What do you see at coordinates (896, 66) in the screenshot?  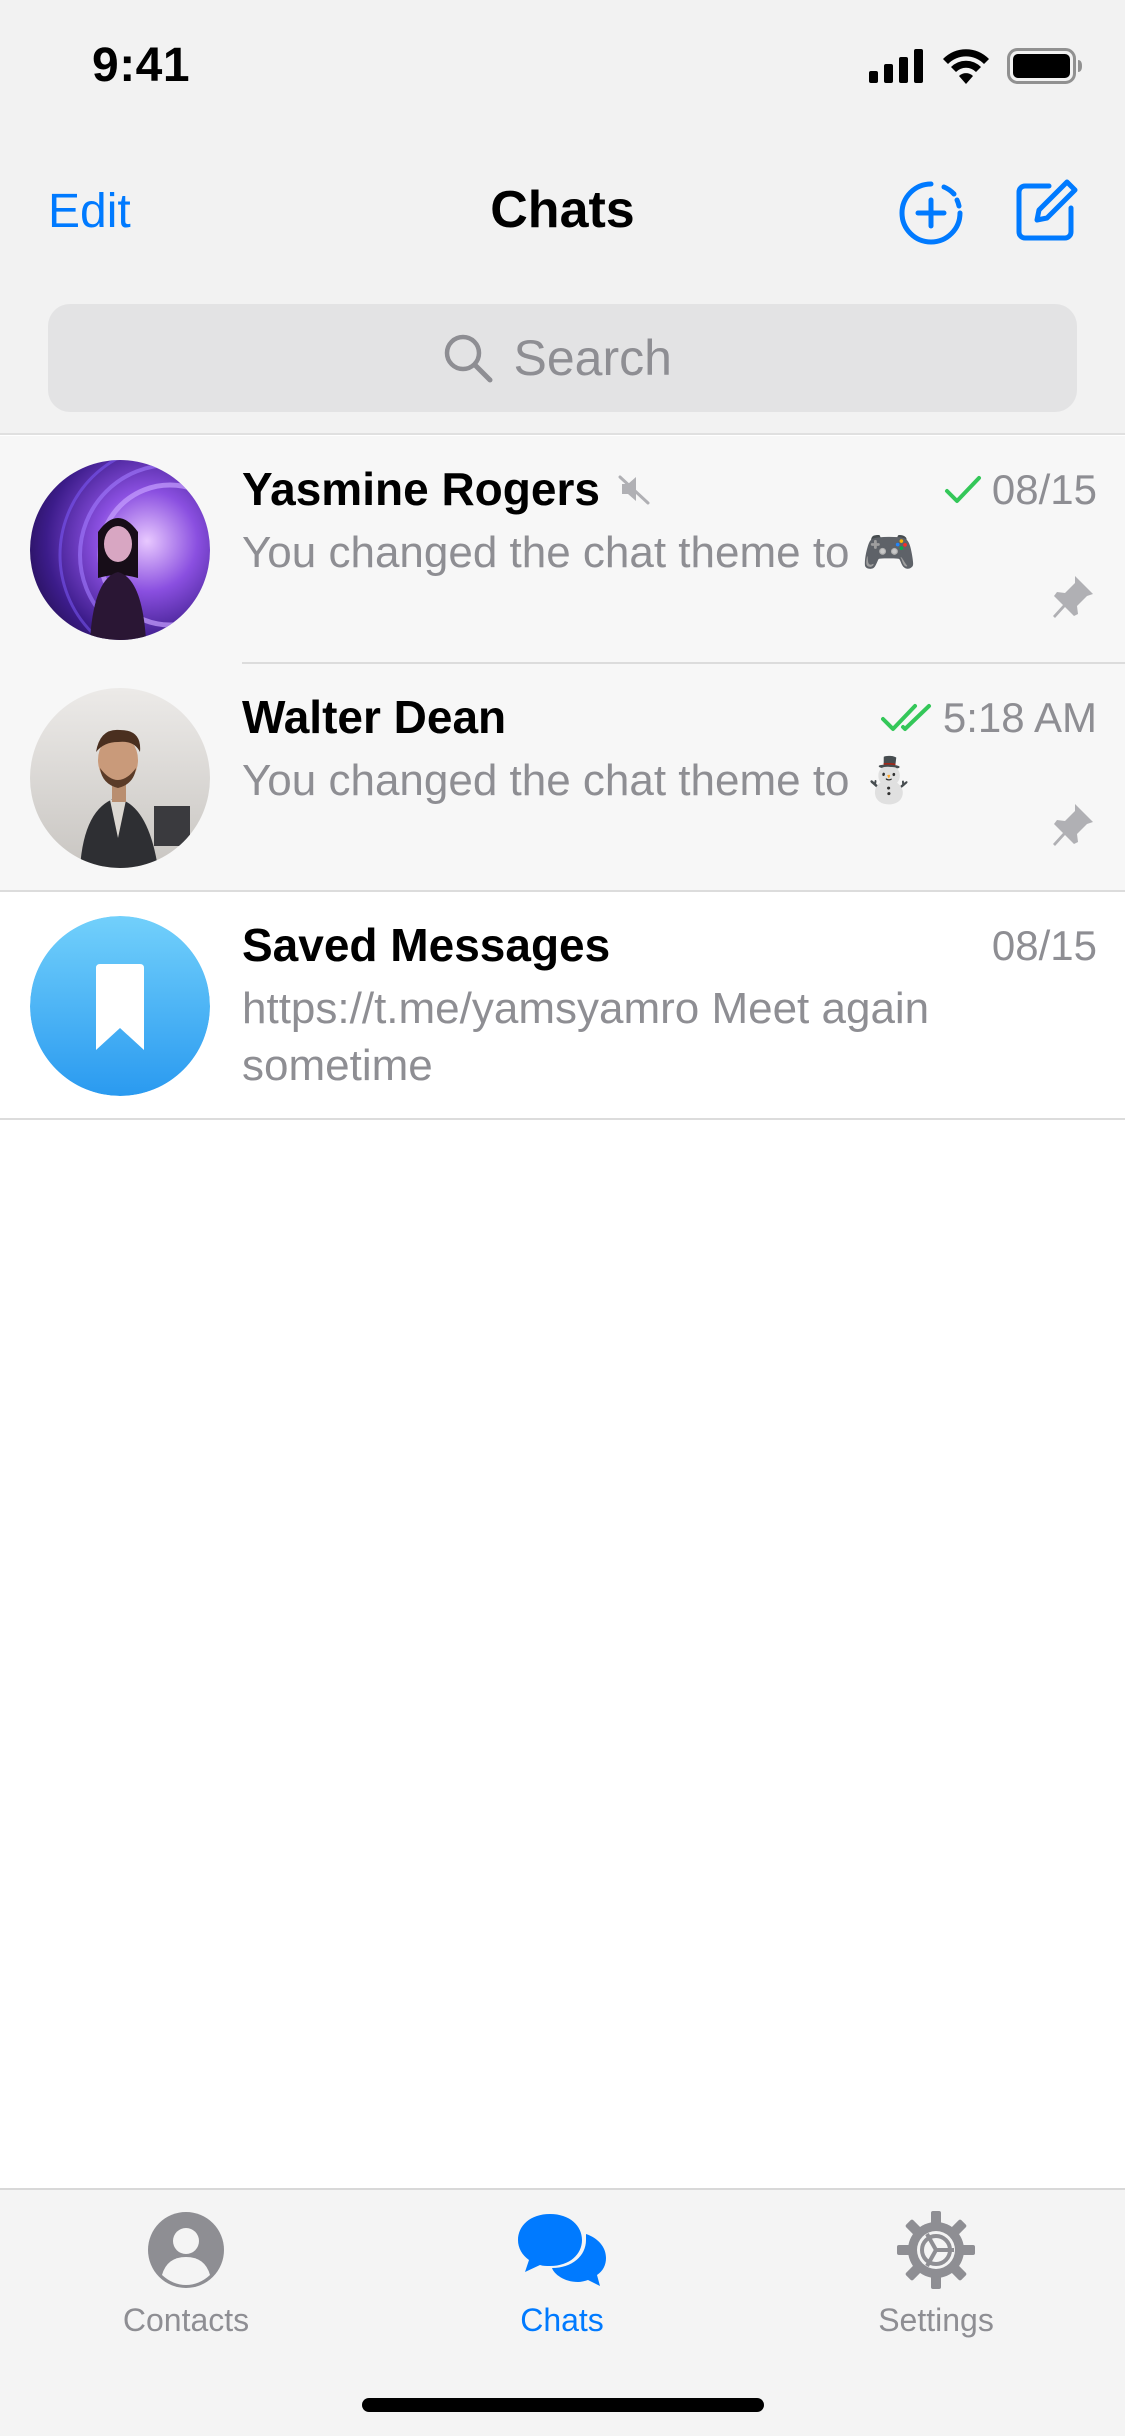 I see `cellular-signal-icon` at bounding box center [896, 66].